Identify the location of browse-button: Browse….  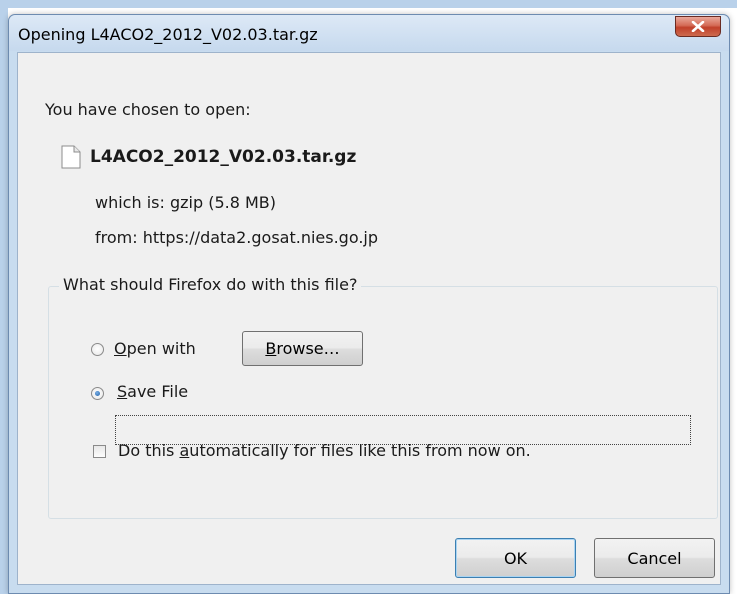
(302, 348).